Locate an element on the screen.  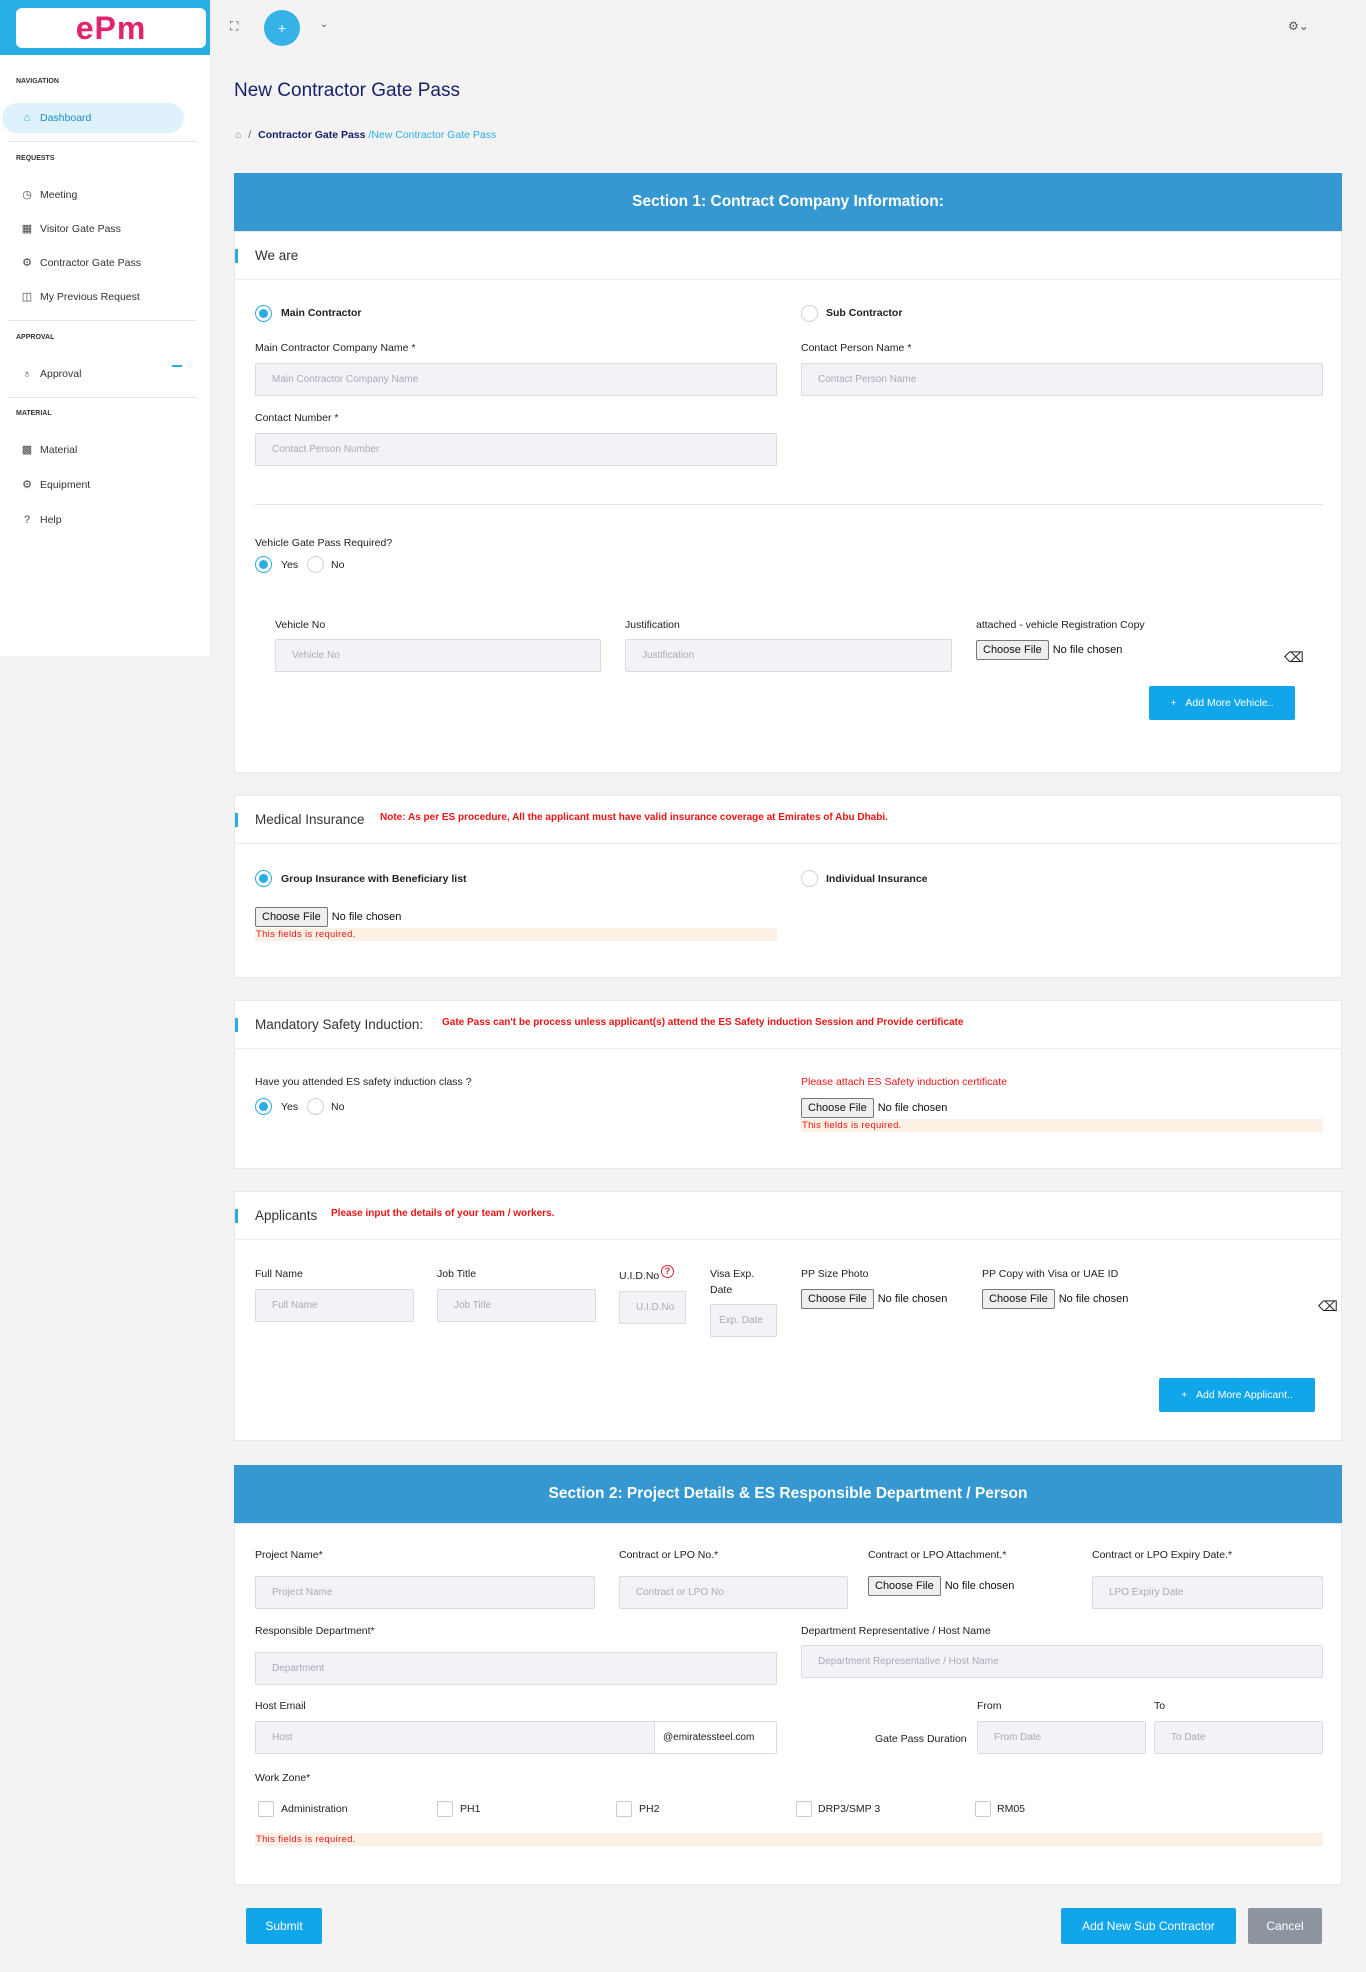
main-contractor-radio is located at coordinates (263, 313).